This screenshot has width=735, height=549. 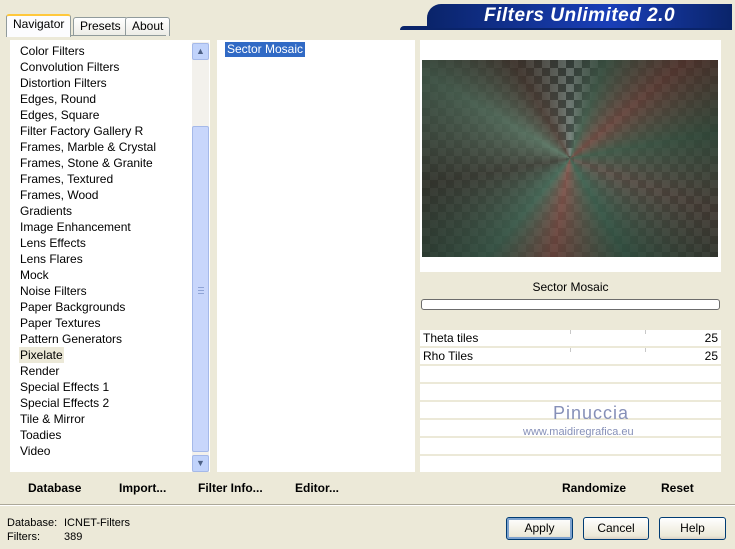 What do you see at coordinates (60, 323) in the screenshot?
I see `category-item: Paper Textures` at bounding box center [60, 323].